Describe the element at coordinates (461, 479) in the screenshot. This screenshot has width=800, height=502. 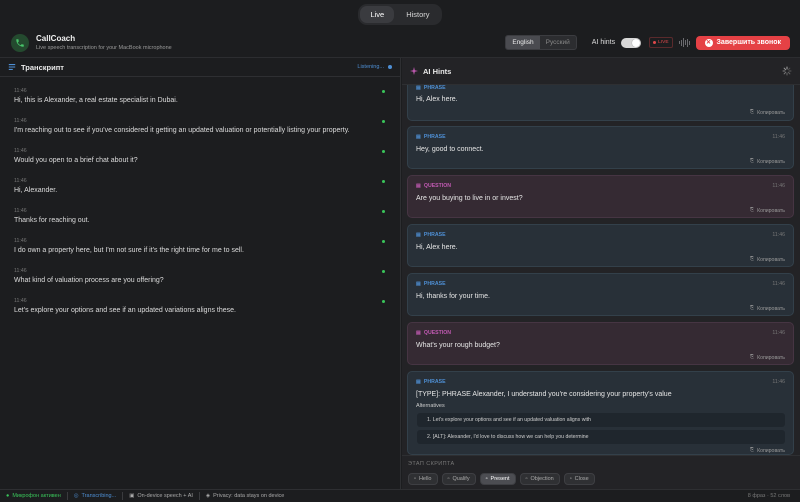
I see `stage-label: Qualify` at that location.